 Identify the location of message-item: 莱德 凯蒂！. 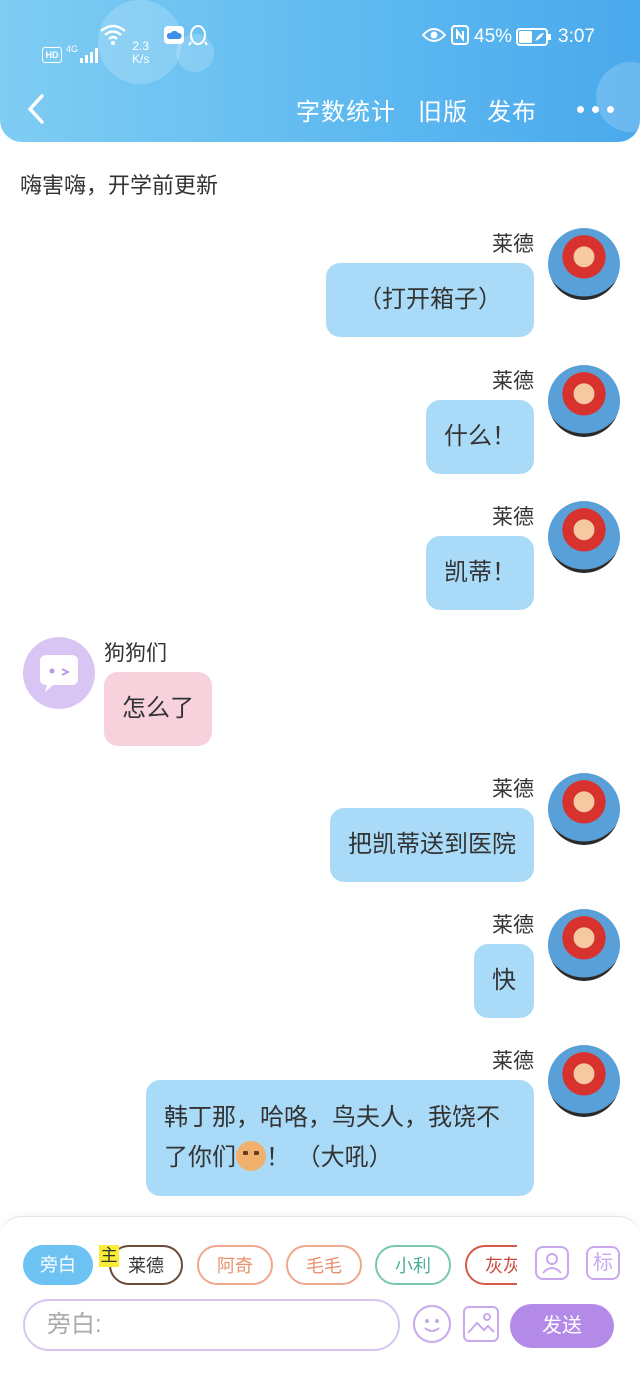
(320, 557).